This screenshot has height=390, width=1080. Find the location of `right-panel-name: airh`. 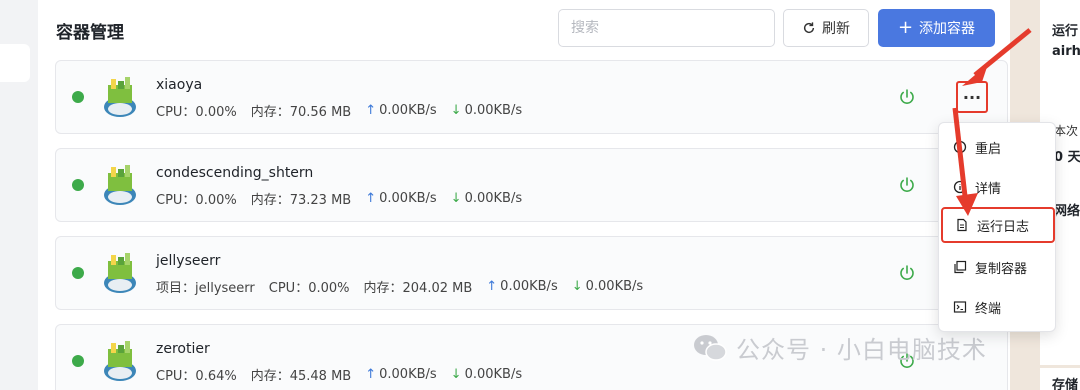

right-panel-name: airh is located at coordinates (1066, 51).